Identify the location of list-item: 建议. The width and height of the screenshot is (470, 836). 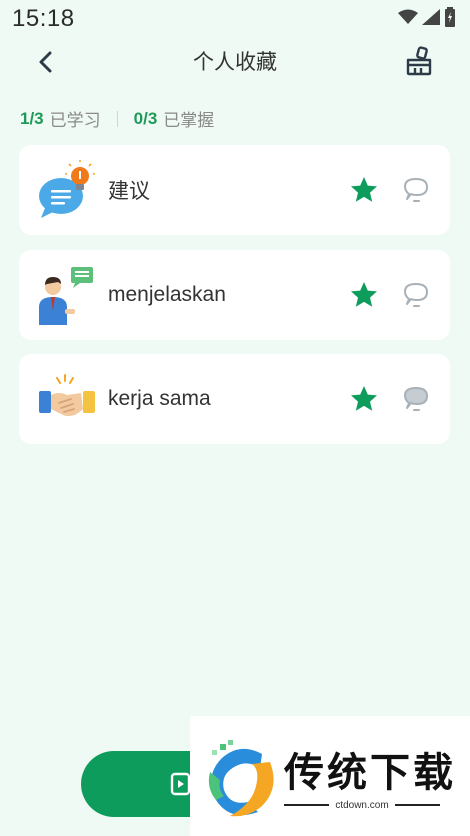
(234, 190).